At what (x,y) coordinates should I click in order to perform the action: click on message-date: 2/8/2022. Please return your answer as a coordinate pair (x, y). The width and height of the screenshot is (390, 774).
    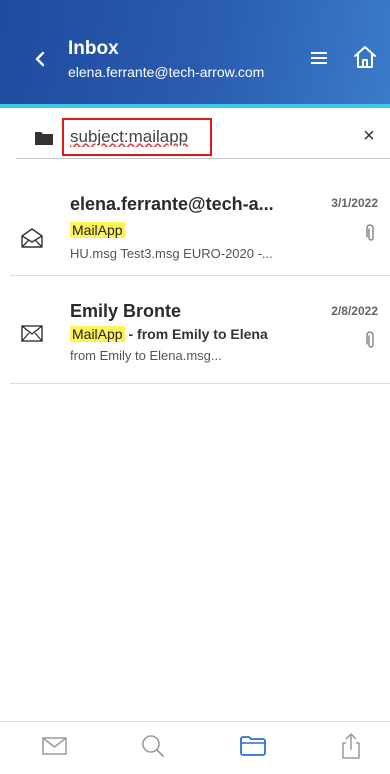
    Looking at the image, I should click on (354, 311).